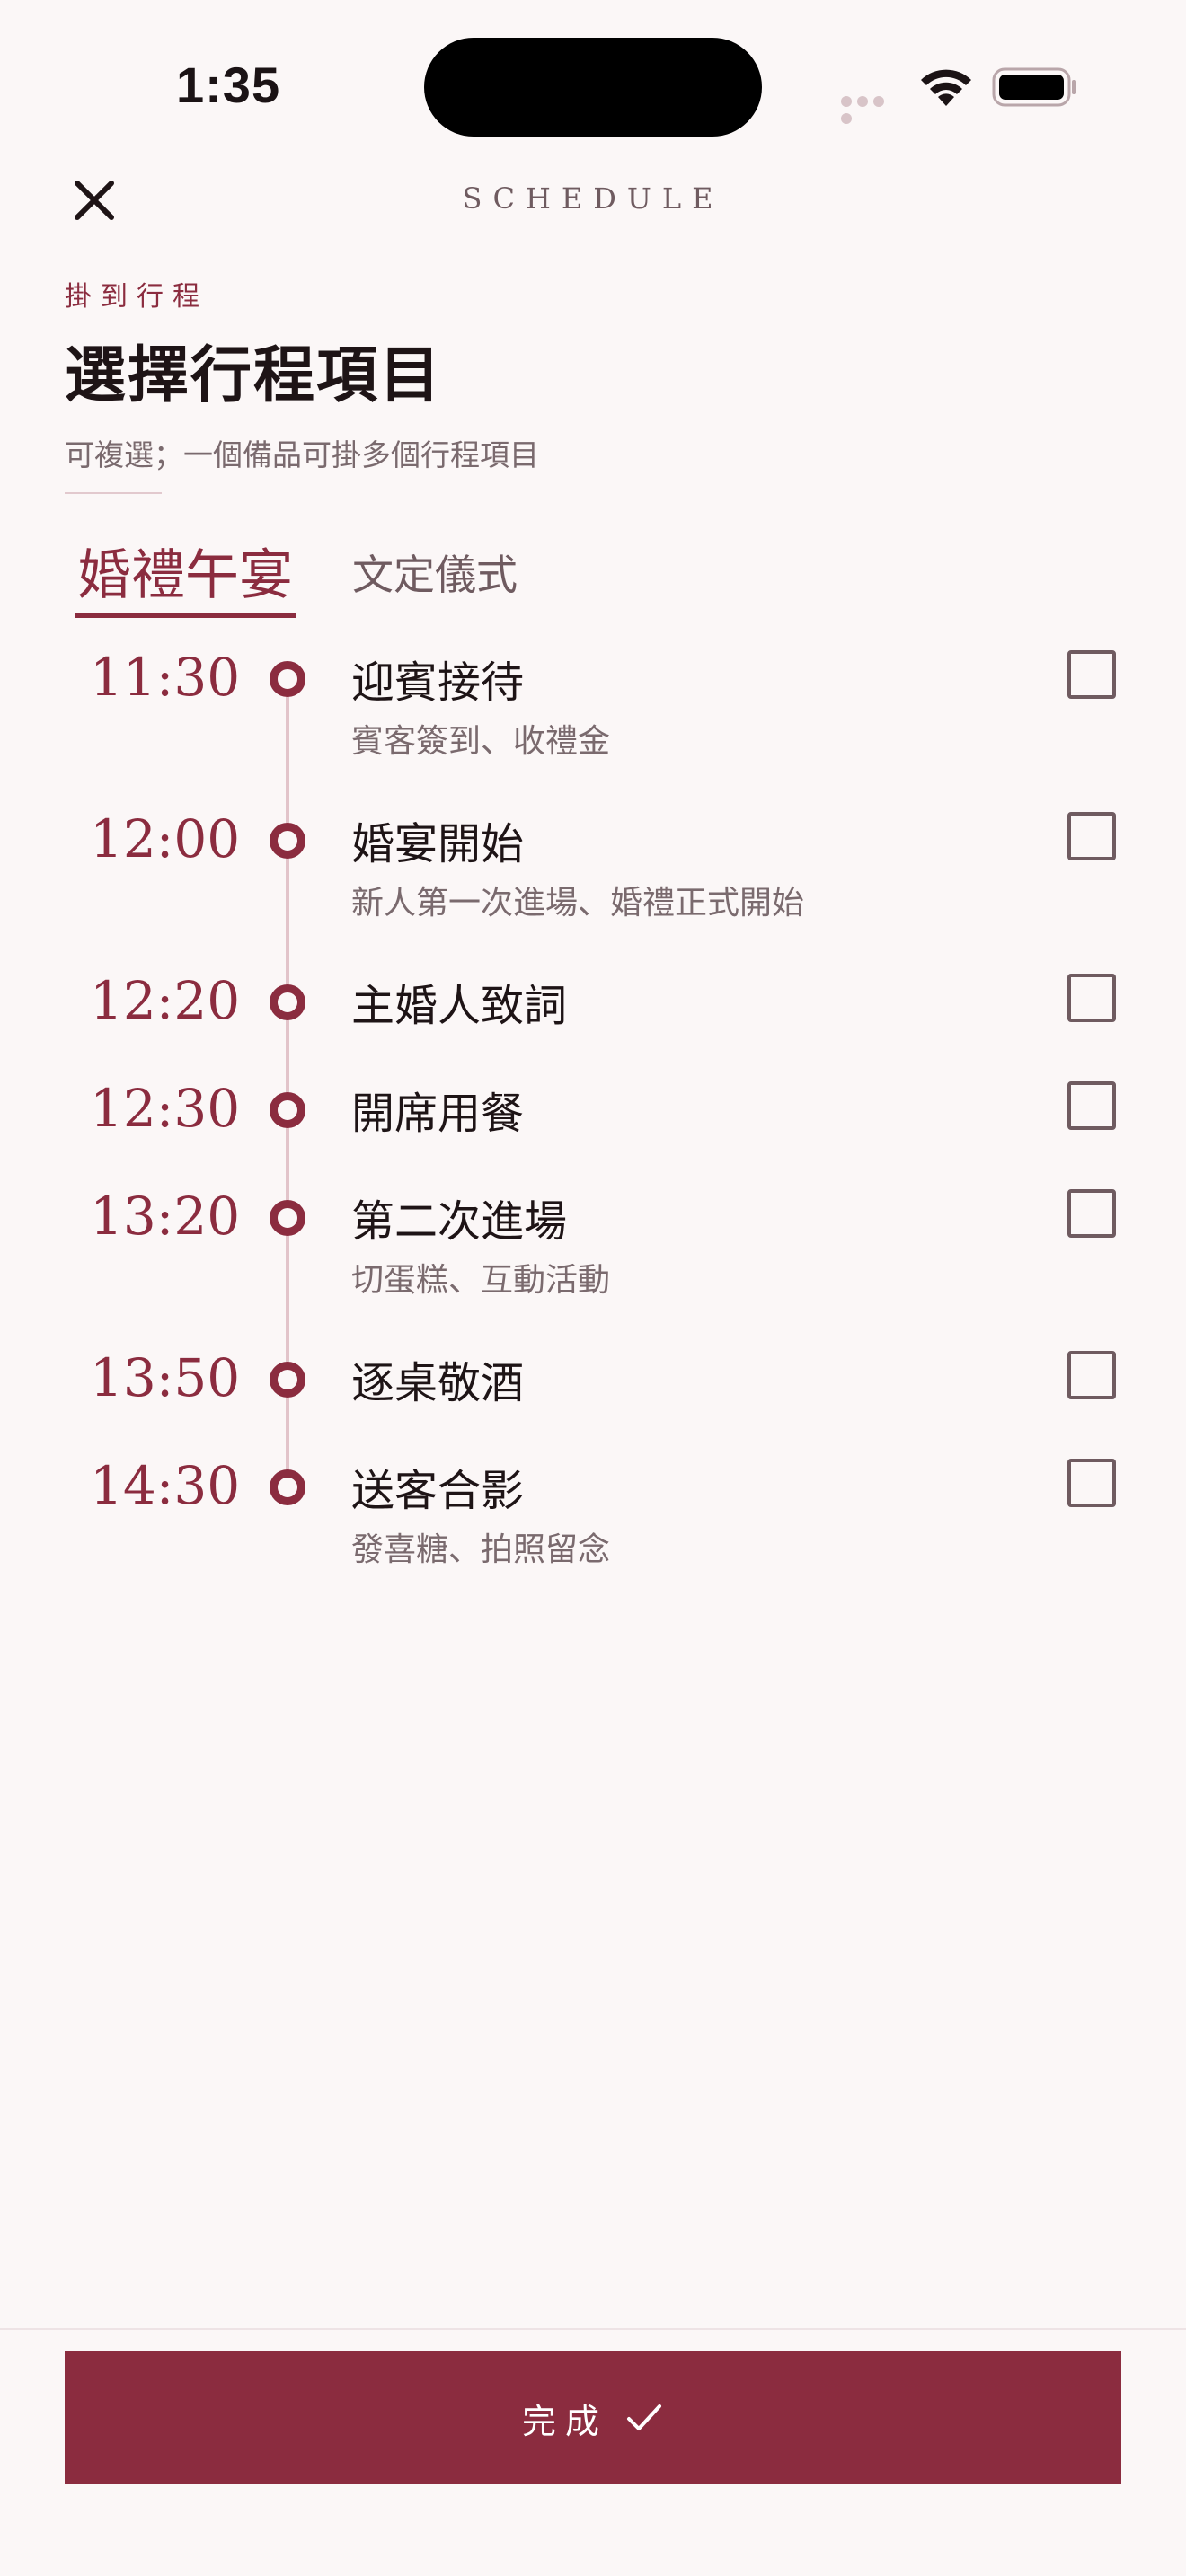 This screenshot has height=2576, width=1186. What do you see at coordinates (165, 1108) in the screenshot?
I see `schedule-time: 12:30` at bounding box center [165, 1108].